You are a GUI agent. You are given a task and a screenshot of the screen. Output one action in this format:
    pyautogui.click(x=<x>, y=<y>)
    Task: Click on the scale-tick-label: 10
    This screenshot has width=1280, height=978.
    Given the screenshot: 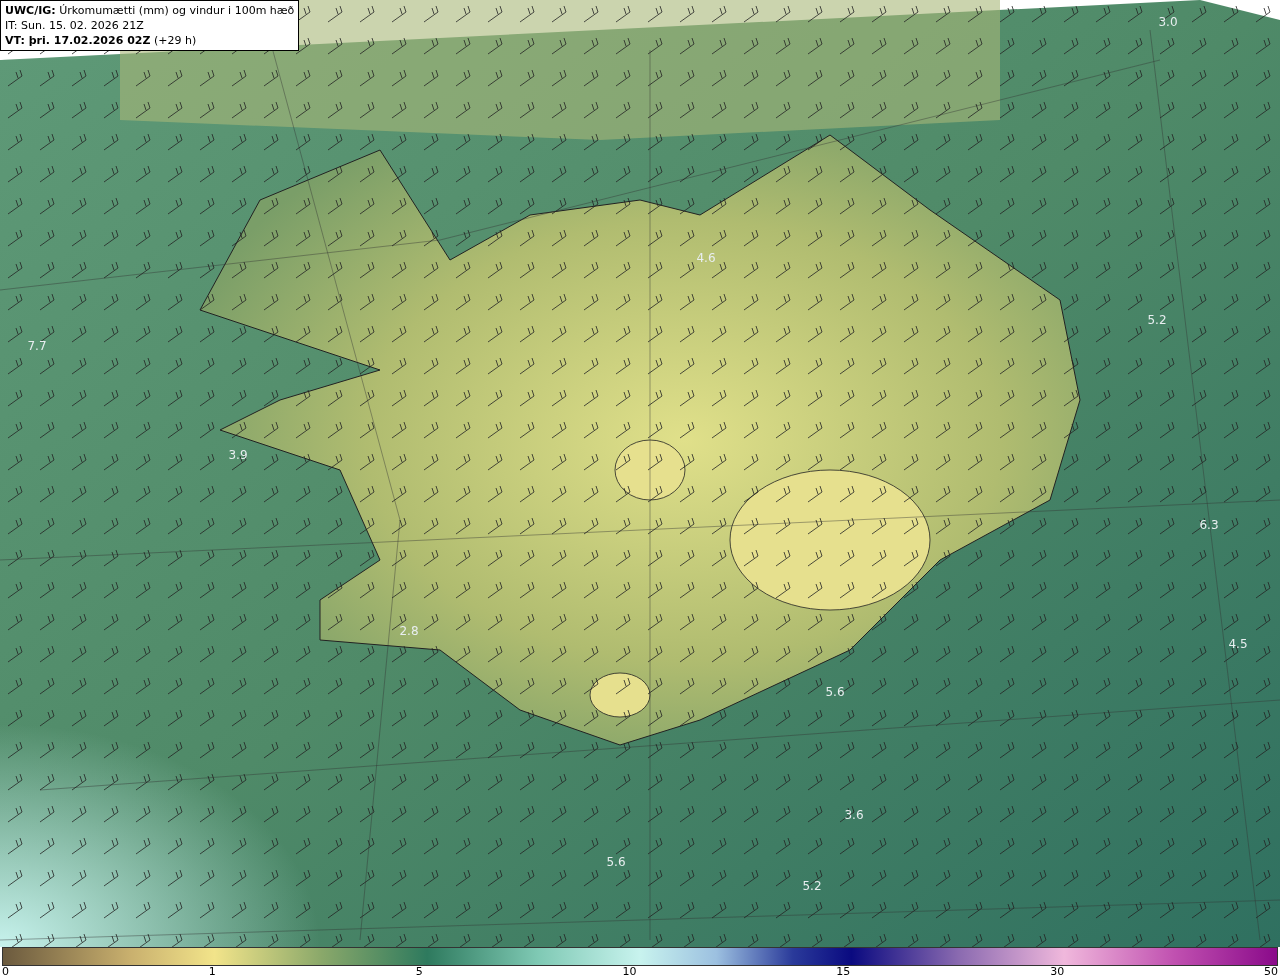 What is the action you would take?
    pyautogui.click(x=629, y=972)
    